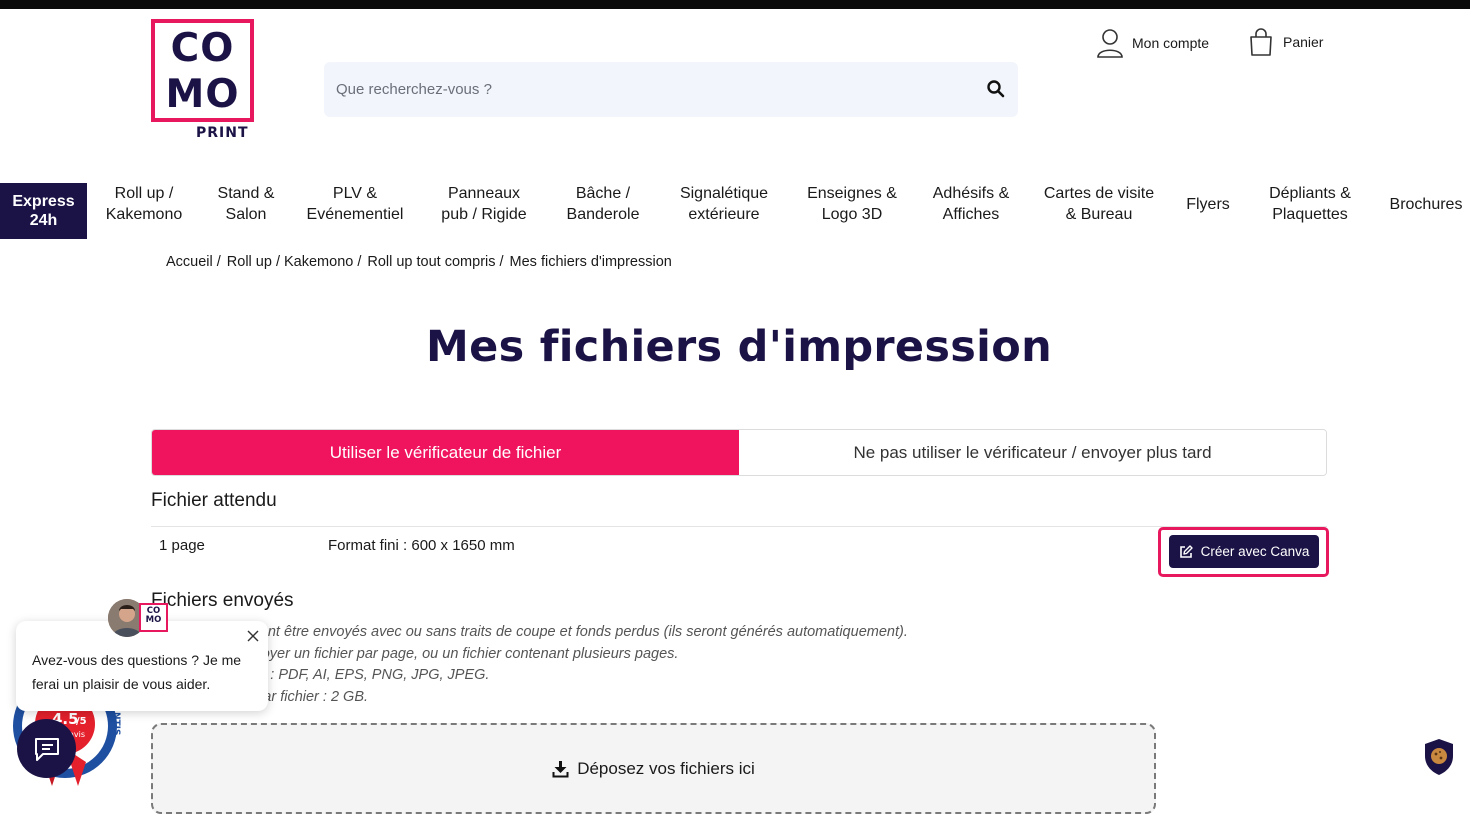  Describe the element at coordinates (1261, 42) in the screenshot. I see `shopping-bag-icon` at that location.